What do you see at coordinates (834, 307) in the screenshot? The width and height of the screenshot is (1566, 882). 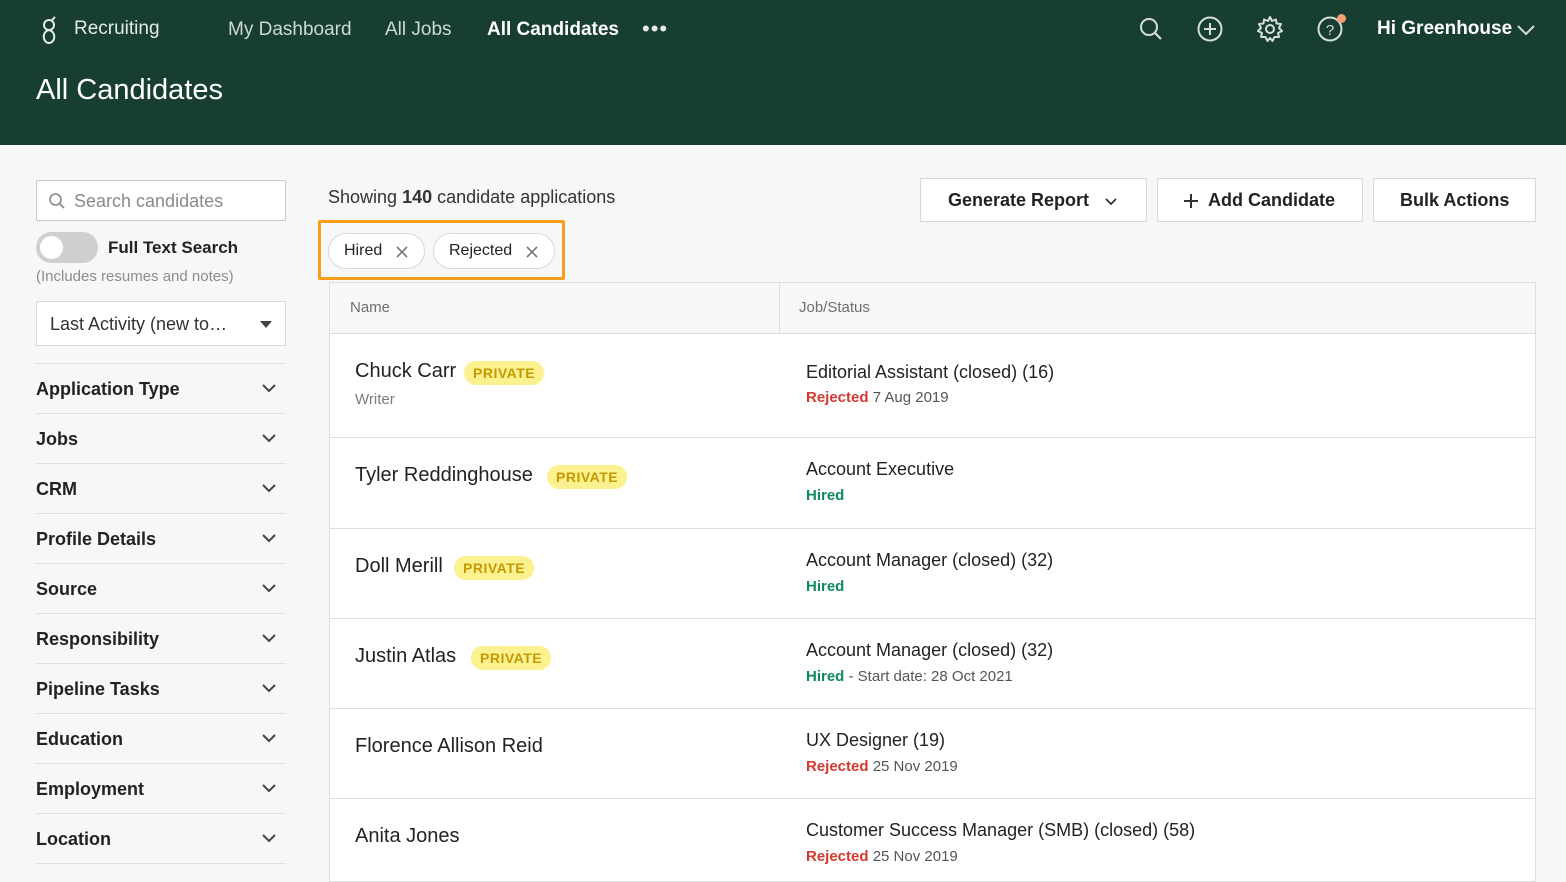 I see `column-header-job-status: Job/Status` at bounding box center [834, 307].